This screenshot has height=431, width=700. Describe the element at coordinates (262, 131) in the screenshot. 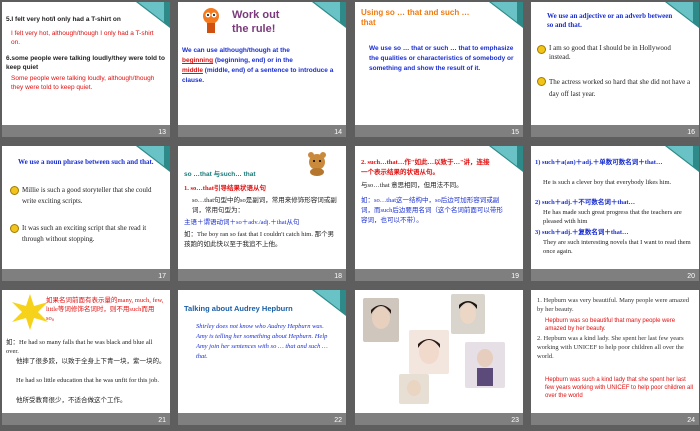

I see `slide-footer: 14` at that location.